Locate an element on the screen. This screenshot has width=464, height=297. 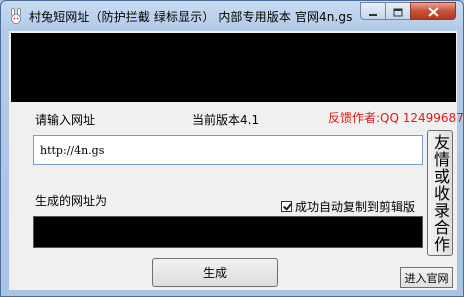
partnership-button-label: 友情或收录合作 is located at coordinates (440, 193).